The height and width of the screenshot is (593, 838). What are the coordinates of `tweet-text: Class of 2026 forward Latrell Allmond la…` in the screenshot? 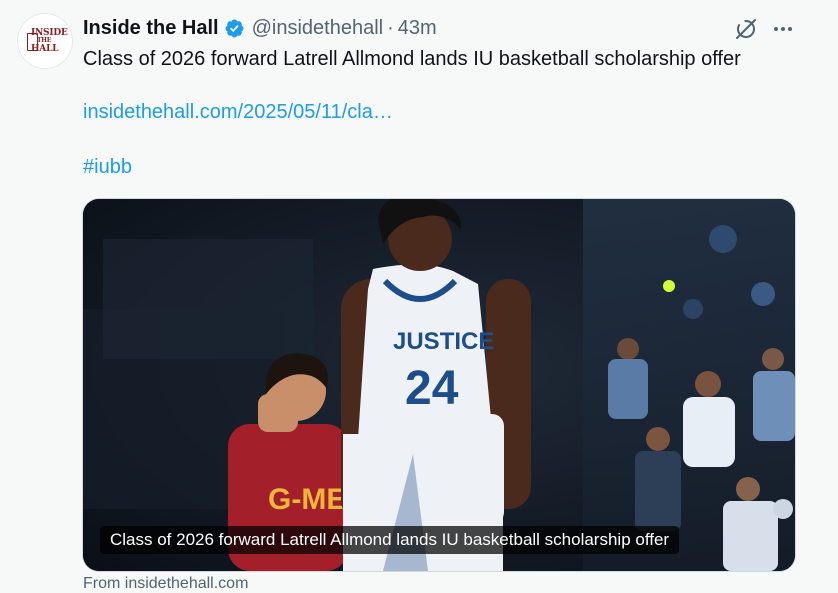 It's located at (412, 59).